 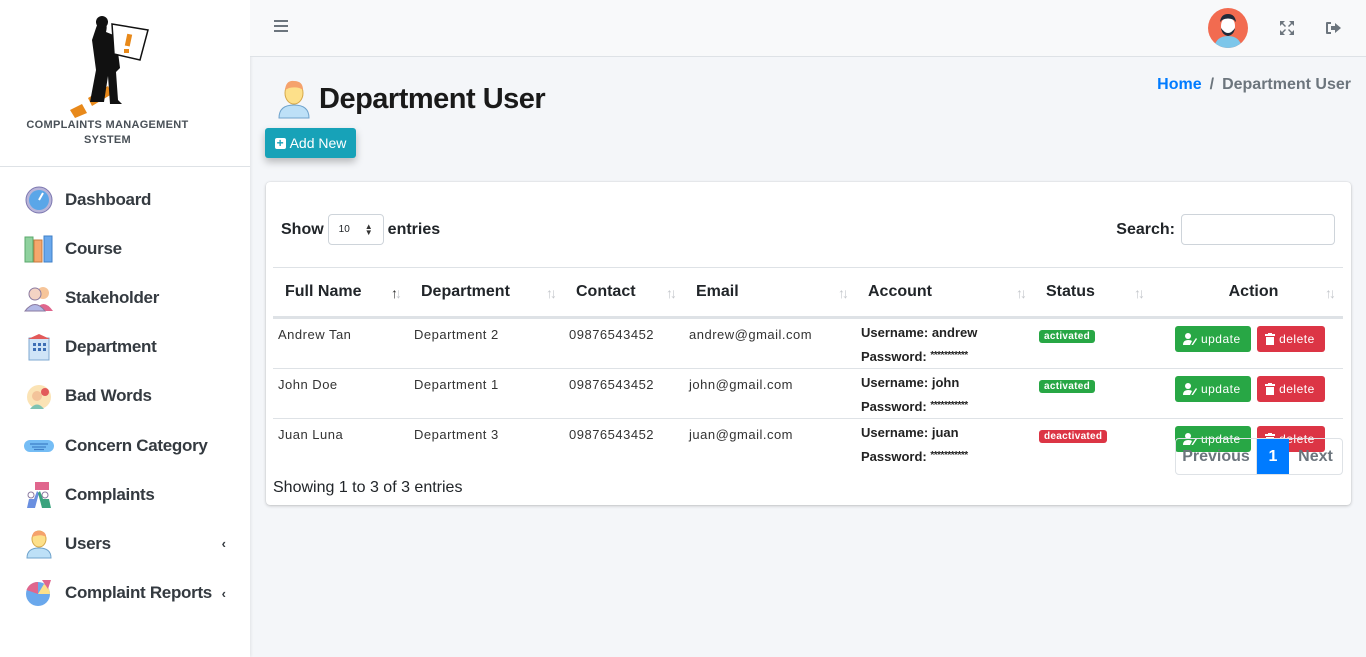 What do you see at coordinates (109, 67) in the screenshot?
I see `logo-icon` at bounding box center [109, 67].